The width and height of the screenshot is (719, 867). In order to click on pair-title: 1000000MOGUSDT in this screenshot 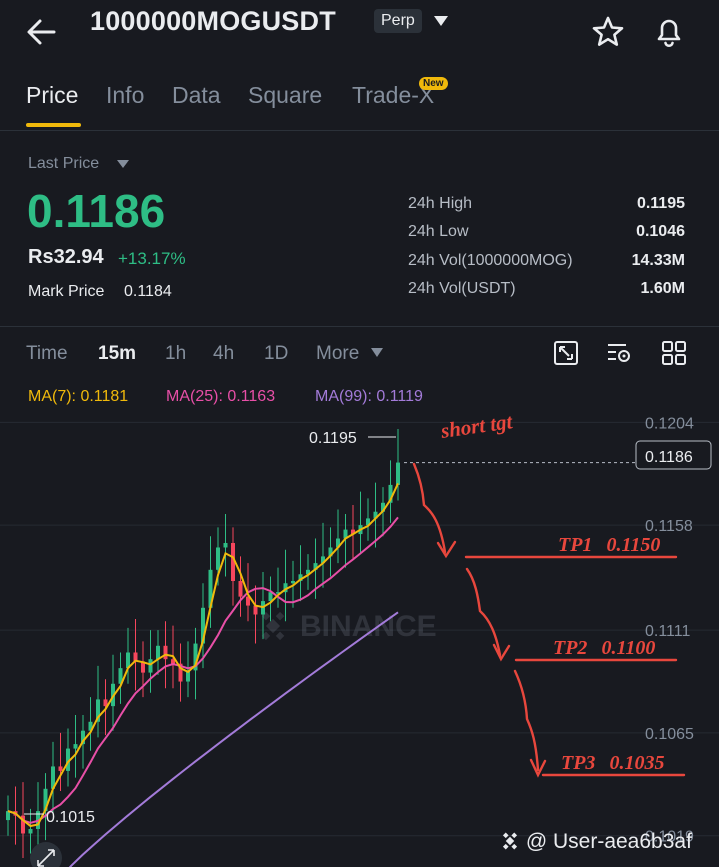, I will do `click(213, 21)`.